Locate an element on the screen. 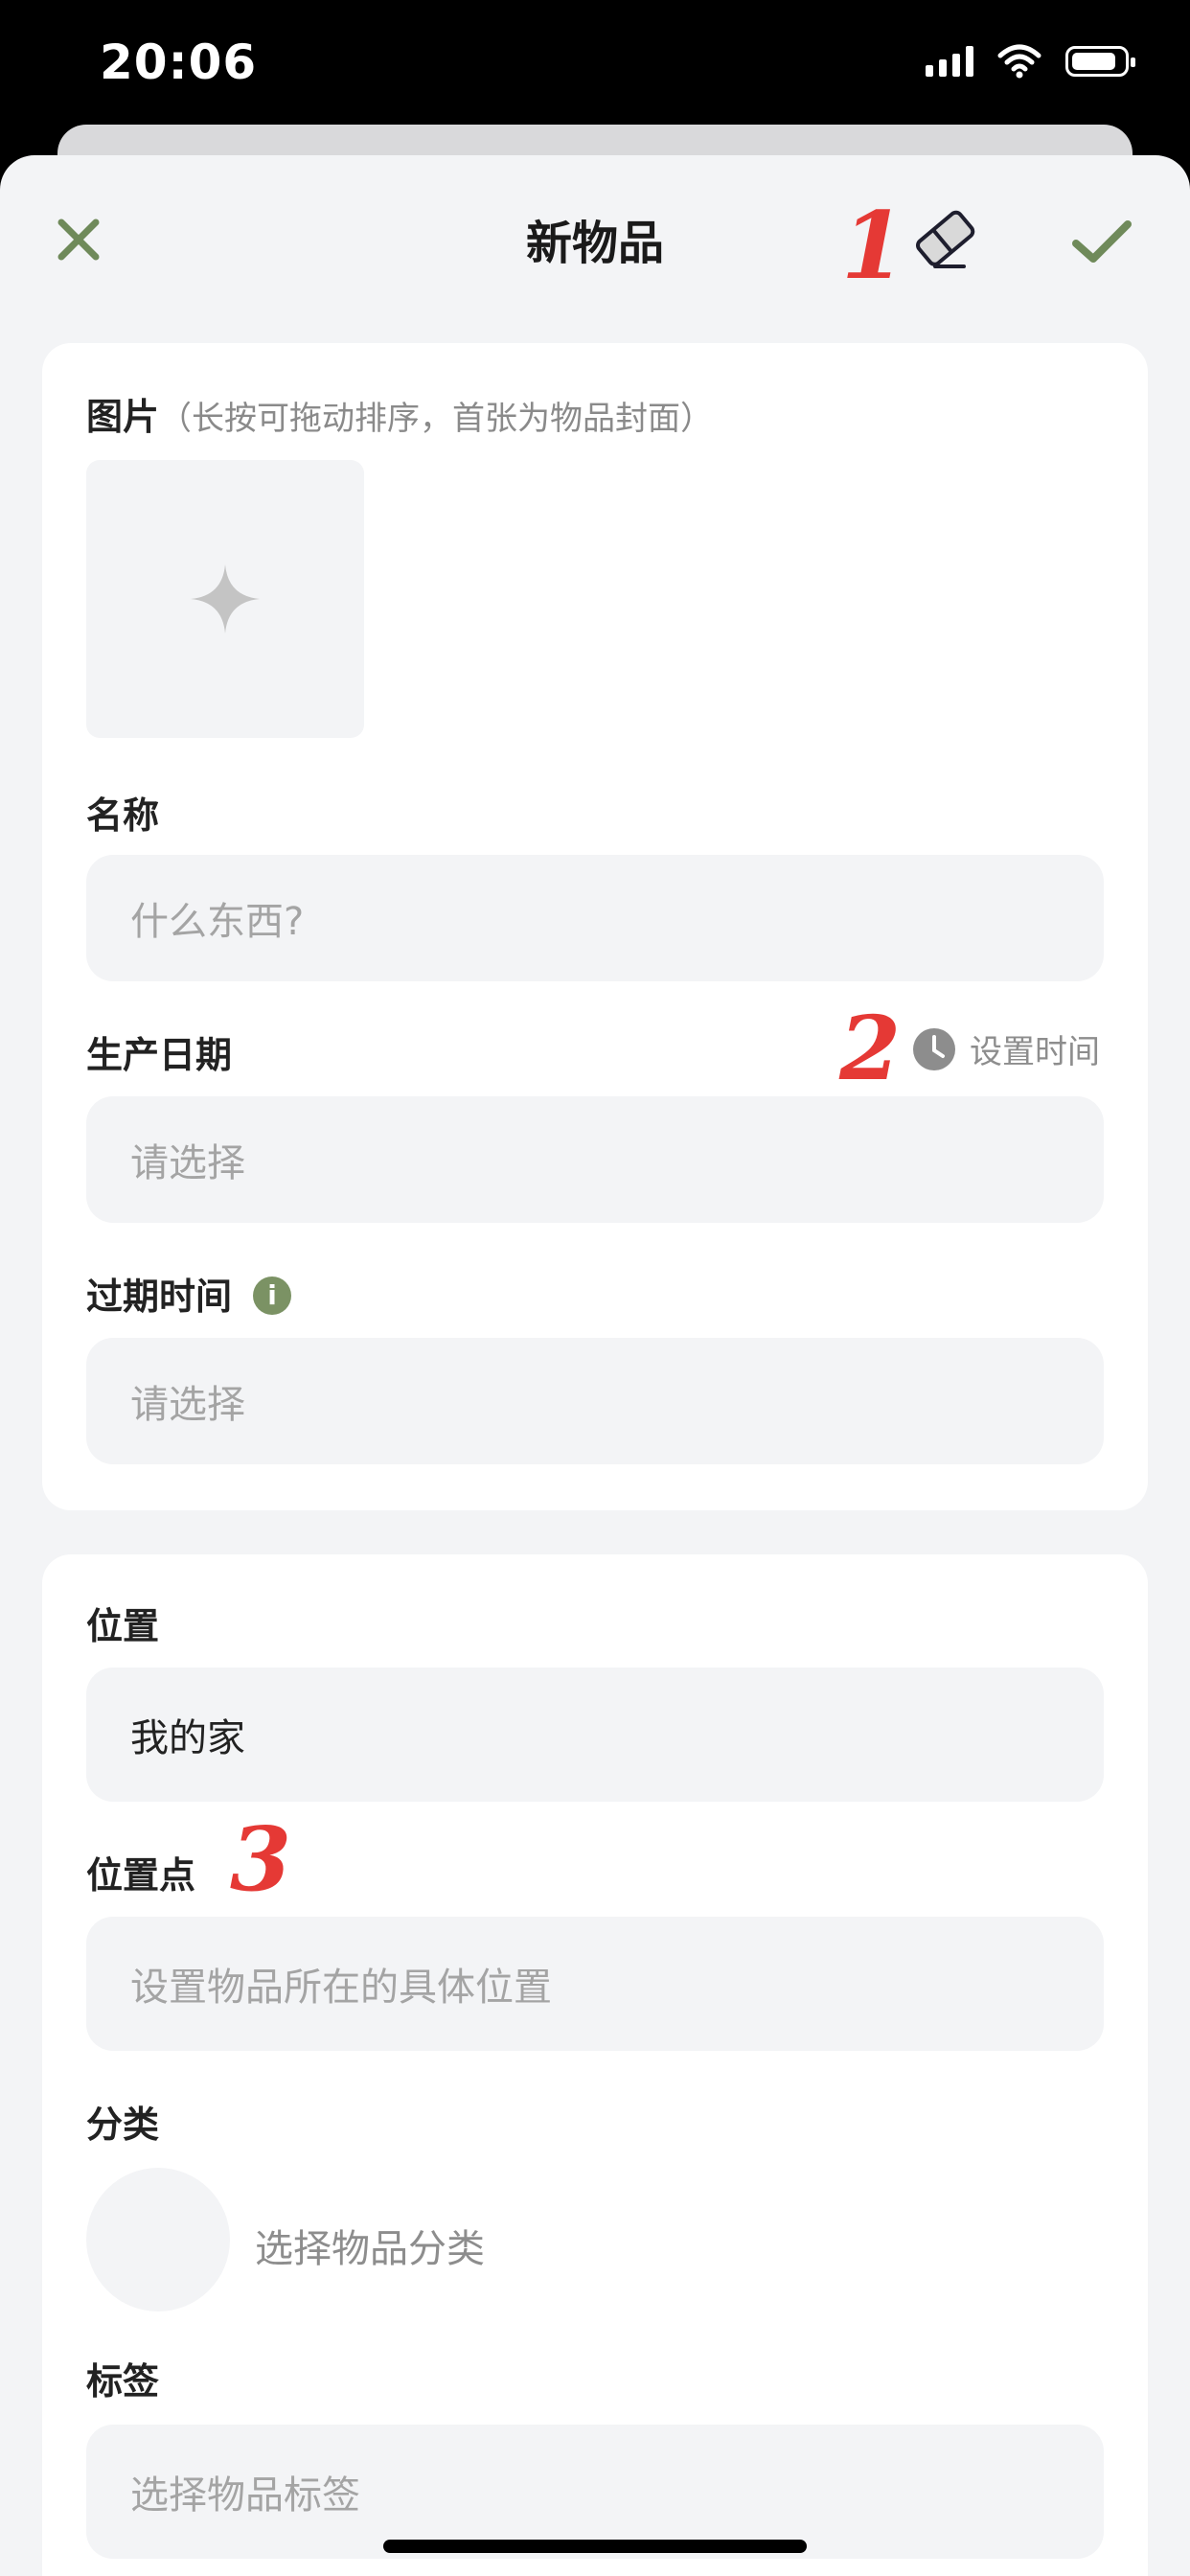 Image resolution: width=1190 pixels, height=2576 pixels. set-time-button: 设置时间 is located at coordinates (1006, 1048).